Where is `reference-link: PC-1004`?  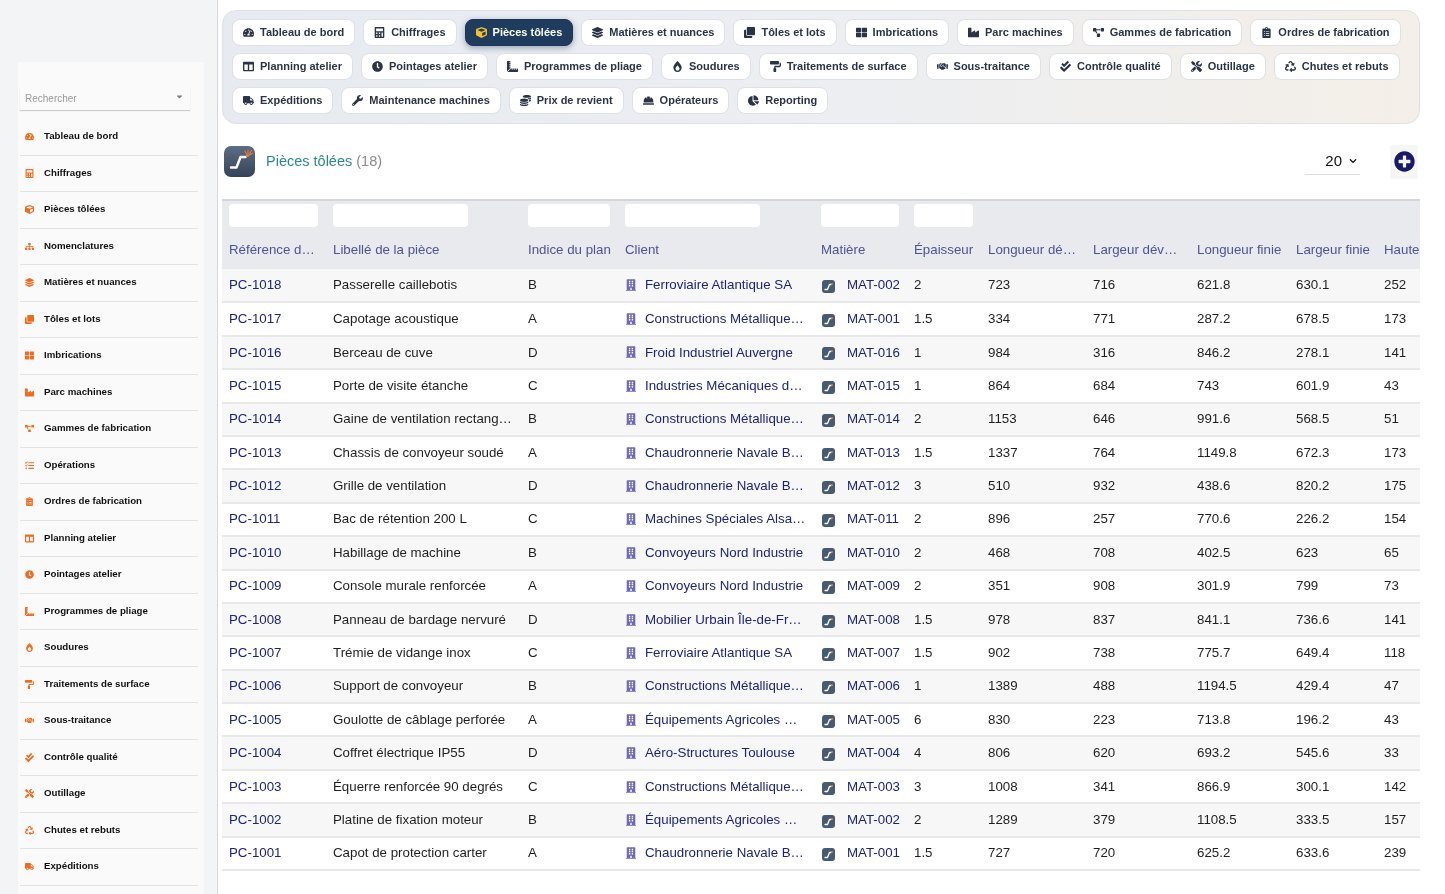 reference-link: PC-1004 is located at coordinates (255, 753).